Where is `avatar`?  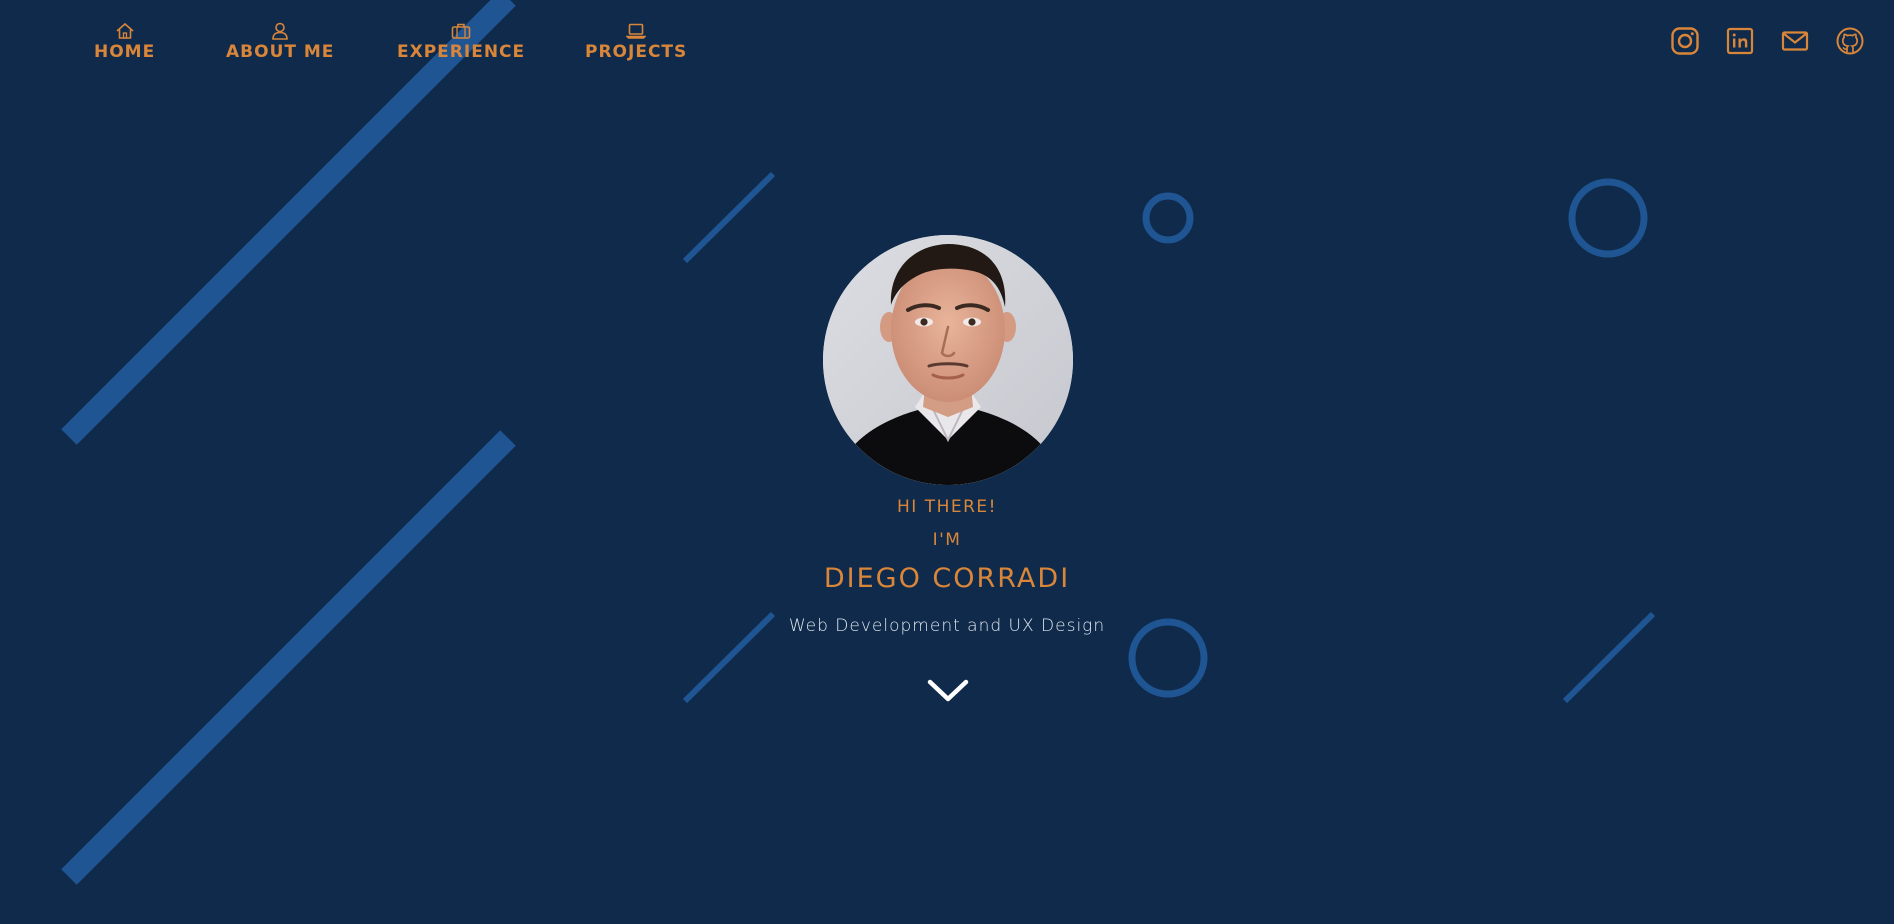 avatar is located at coordinates (948, 360).